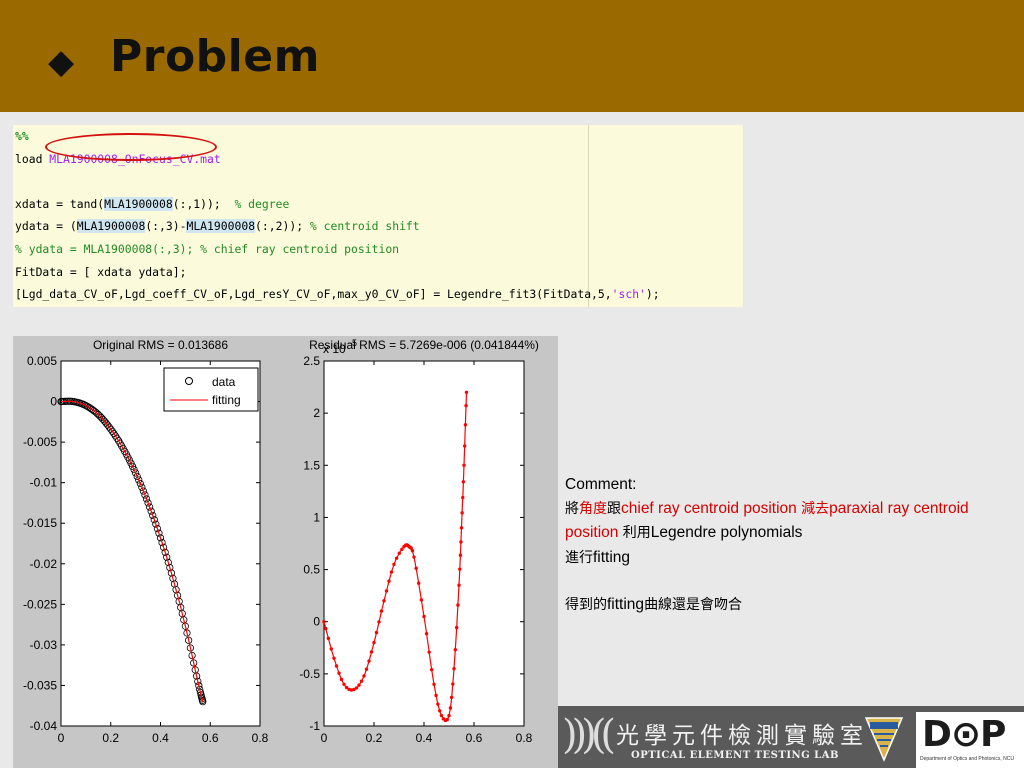  What do you see at coordinates (589, 735) in the screenshot?
I see `lens-arcs-icon: )))((` at bounding box center [589, 735].